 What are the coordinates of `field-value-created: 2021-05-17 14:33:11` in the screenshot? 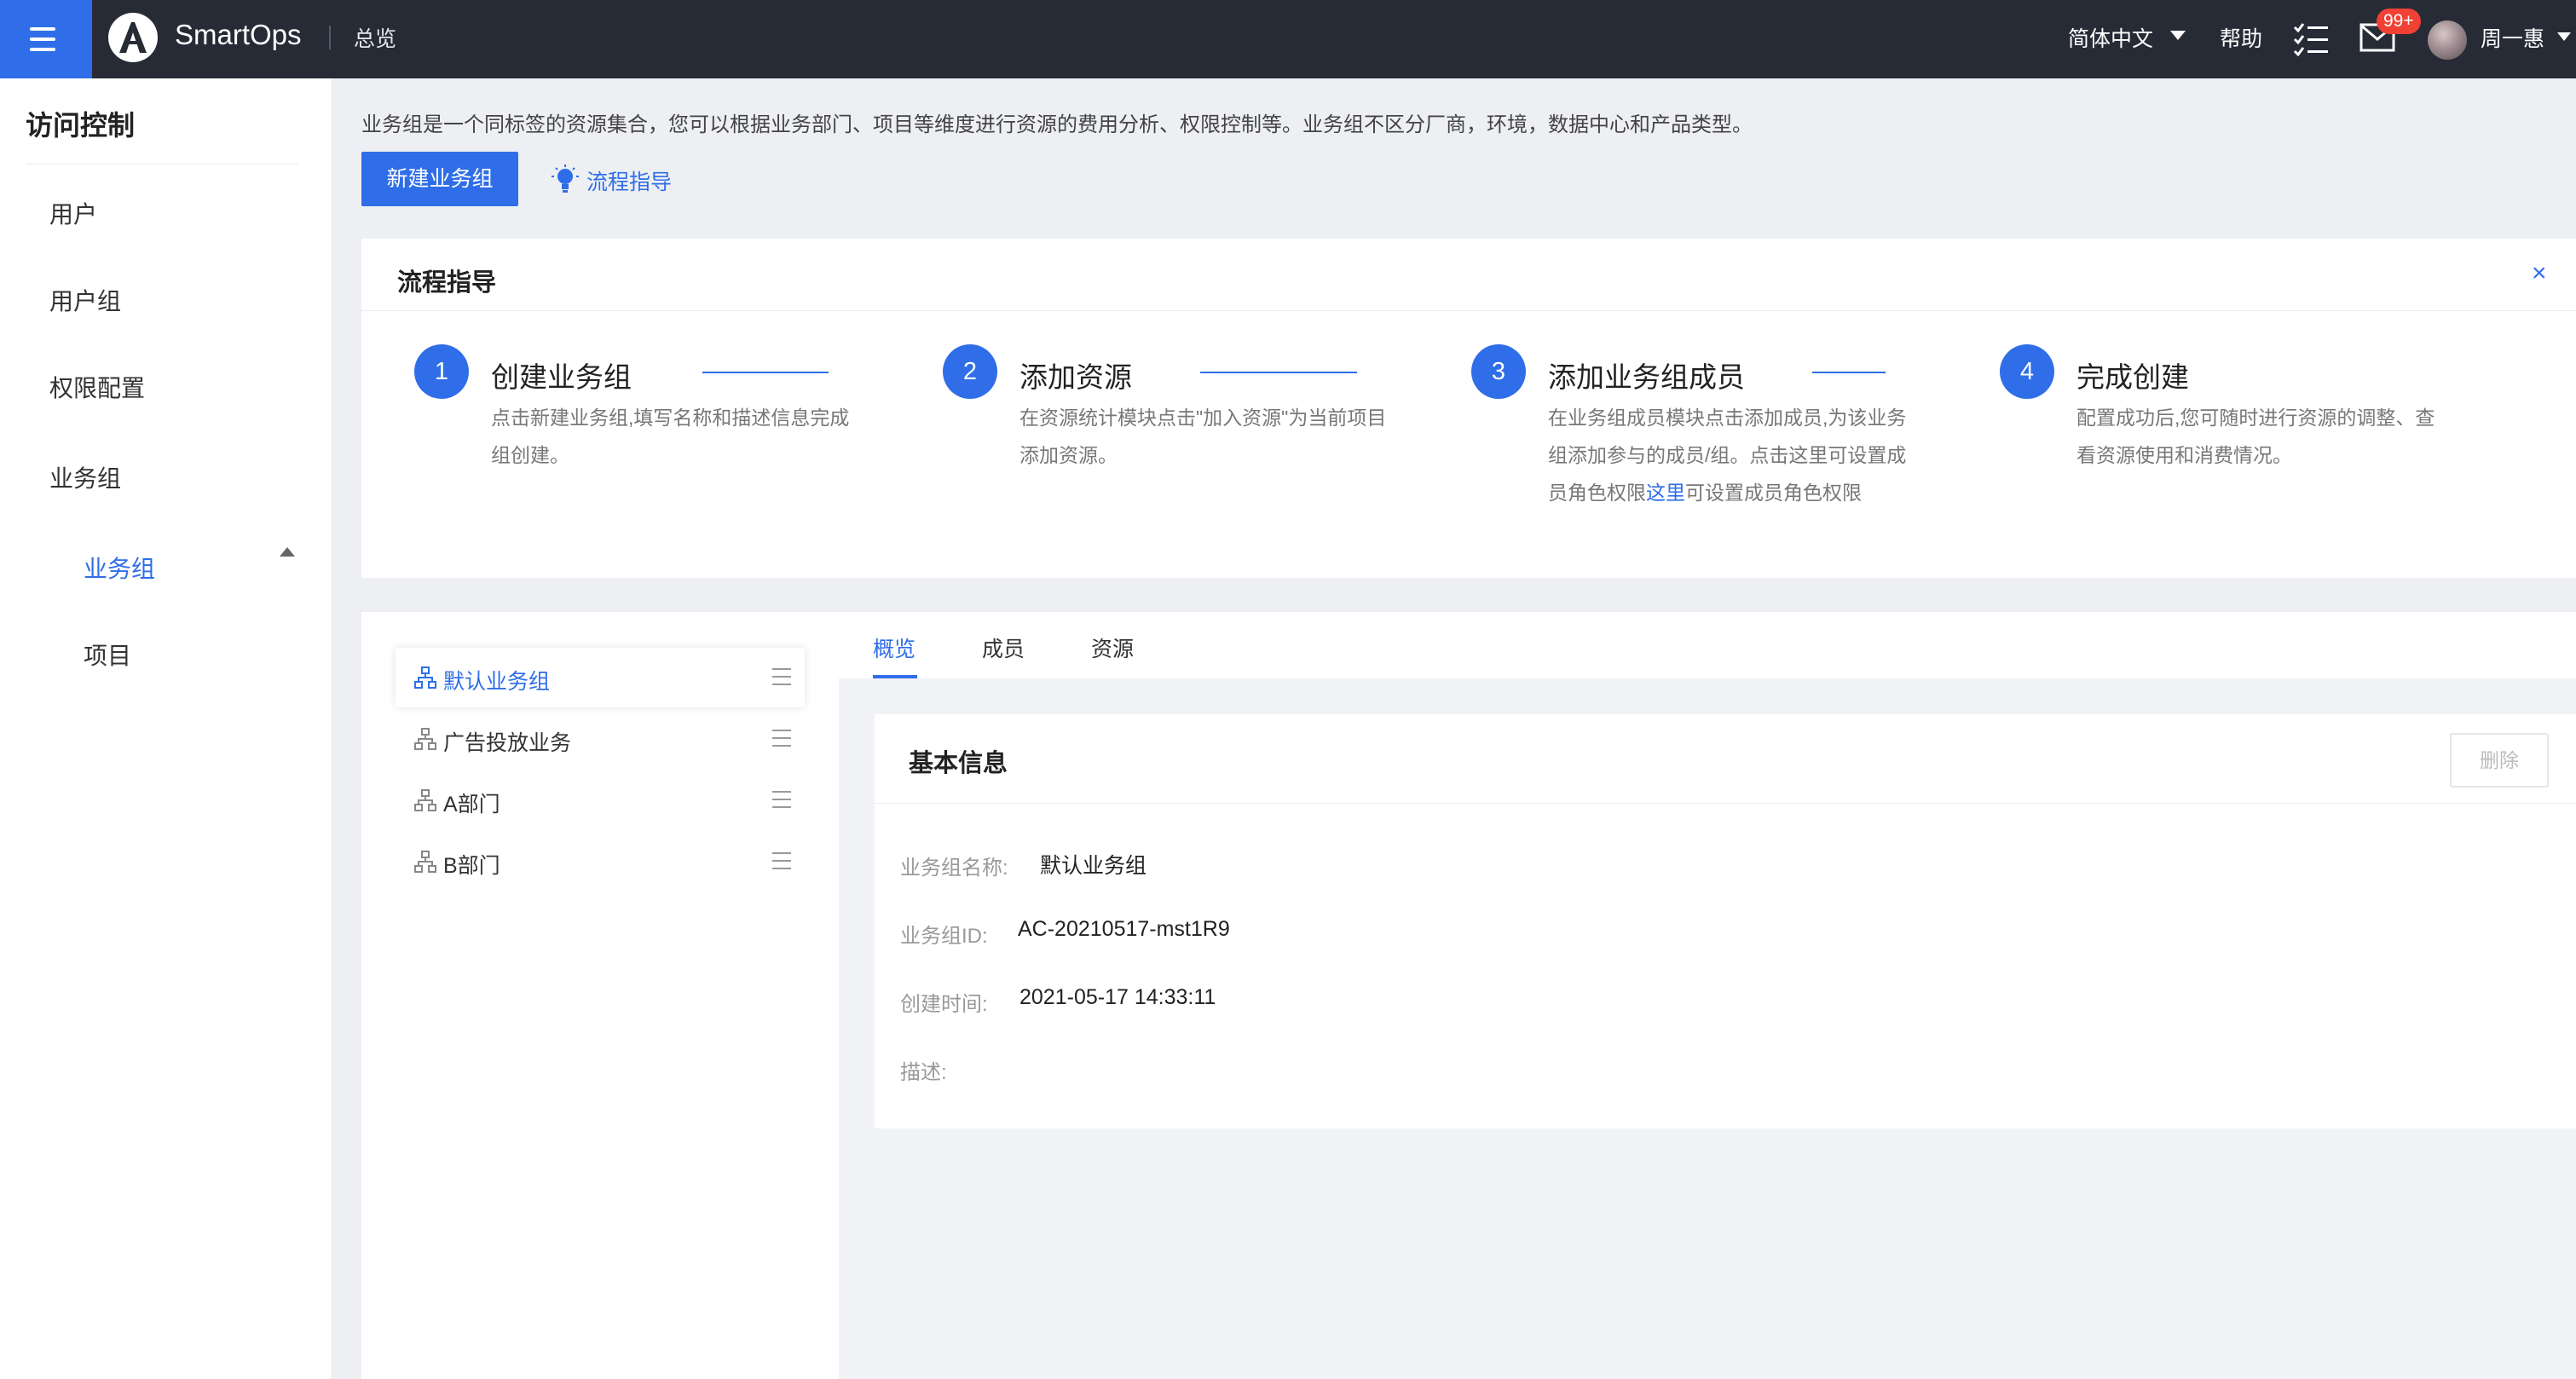 It's located at (1117, 997).